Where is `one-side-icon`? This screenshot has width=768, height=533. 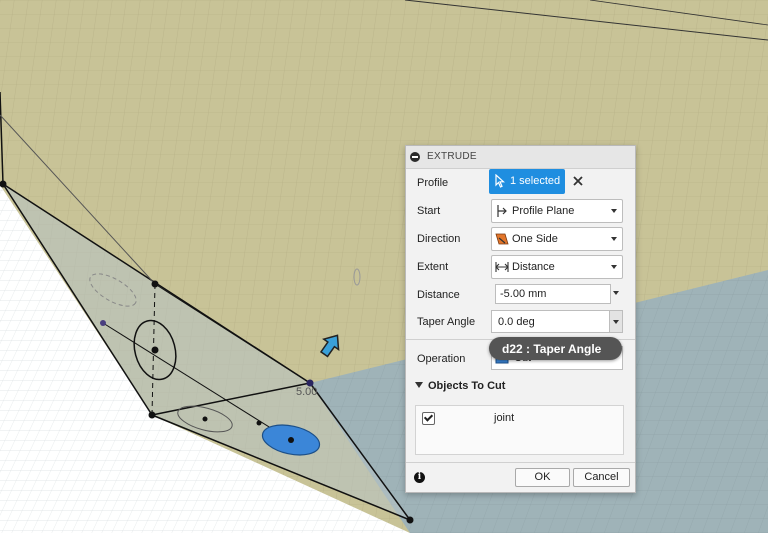 one-side-icon is located at coordinates (502, 239).